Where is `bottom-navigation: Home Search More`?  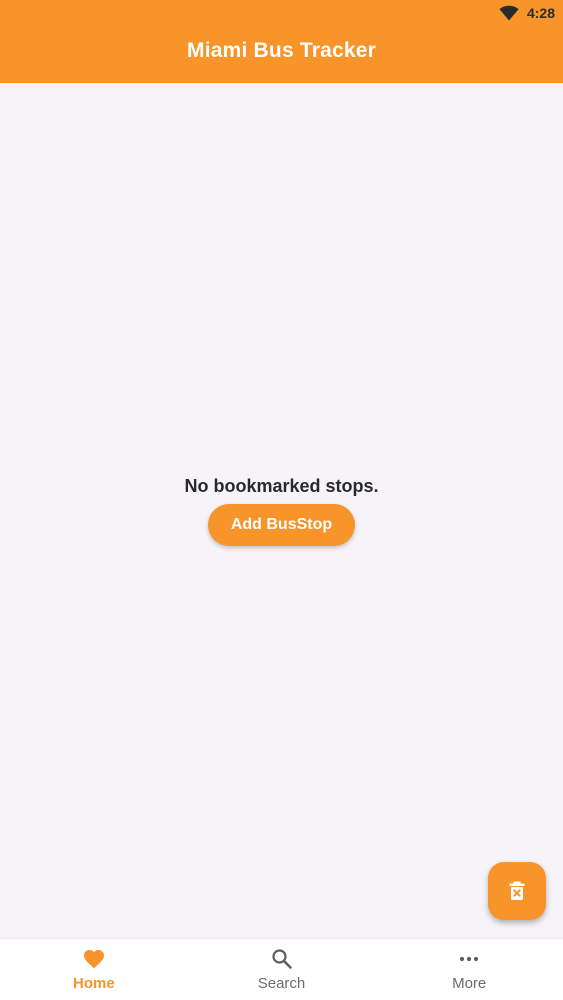
bottom-navigation: Home Search More is located at coordinates (281, 969).